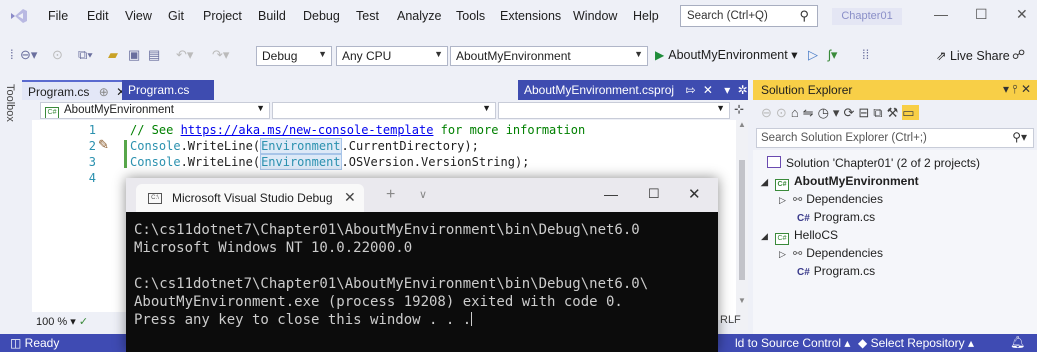 This screenshot has height=352, width=1037. I want to click on scroll-up-icon: ▲, so click(742, 124).